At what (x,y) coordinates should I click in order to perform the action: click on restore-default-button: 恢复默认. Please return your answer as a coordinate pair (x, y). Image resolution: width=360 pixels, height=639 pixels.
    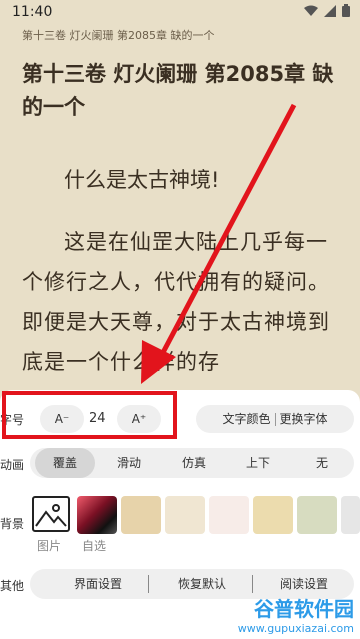
    Looking at the image, I should click on (202, 584).